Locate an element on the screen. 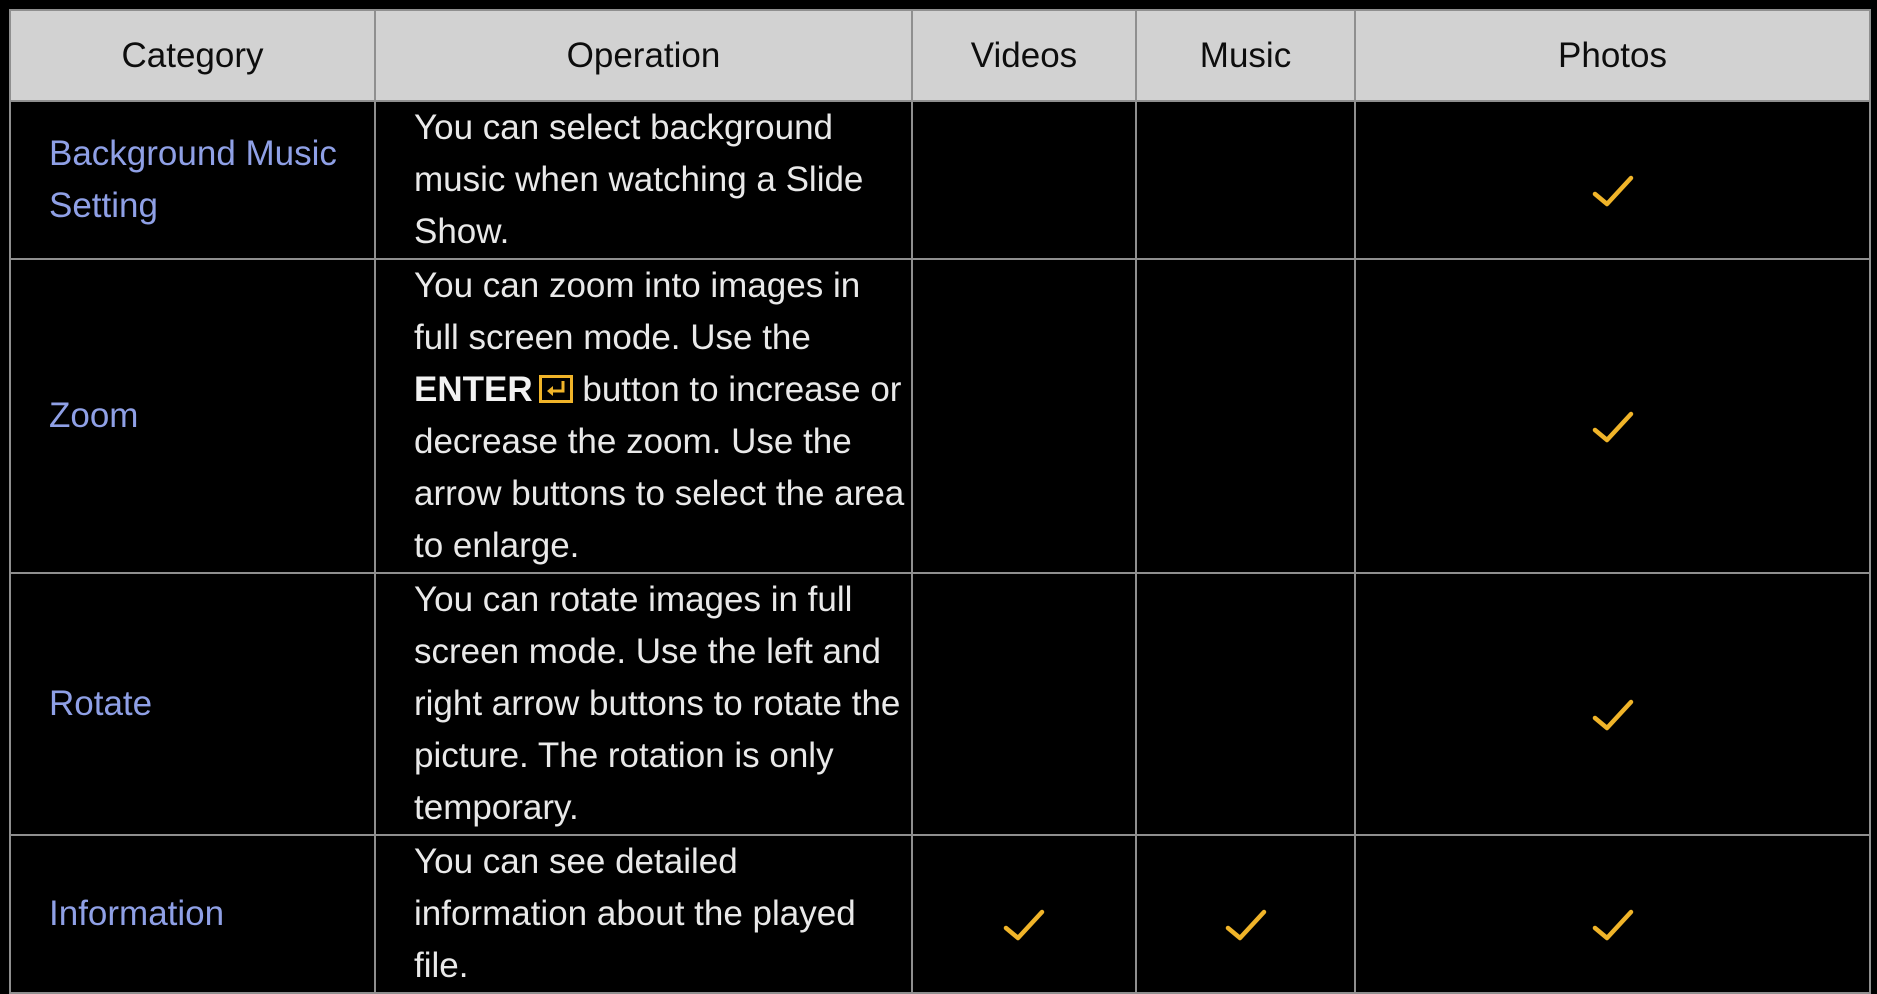 The width and height of the screenshot is (1877, 994). category-rotate: Rotate is located at coordinates (192, 704).